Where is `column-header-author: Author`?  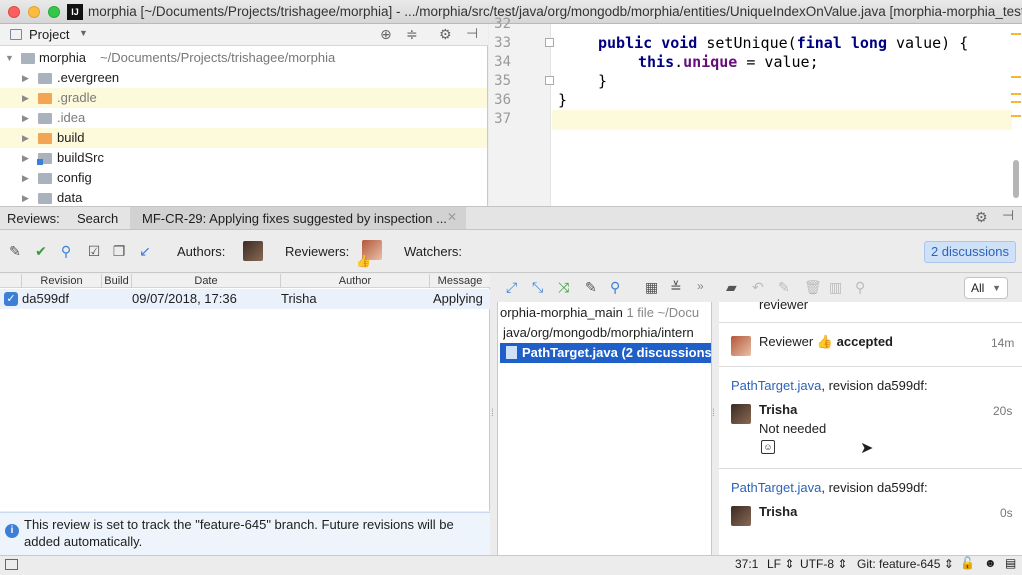 column-header-author: Author is located at coordinates (355, 281).